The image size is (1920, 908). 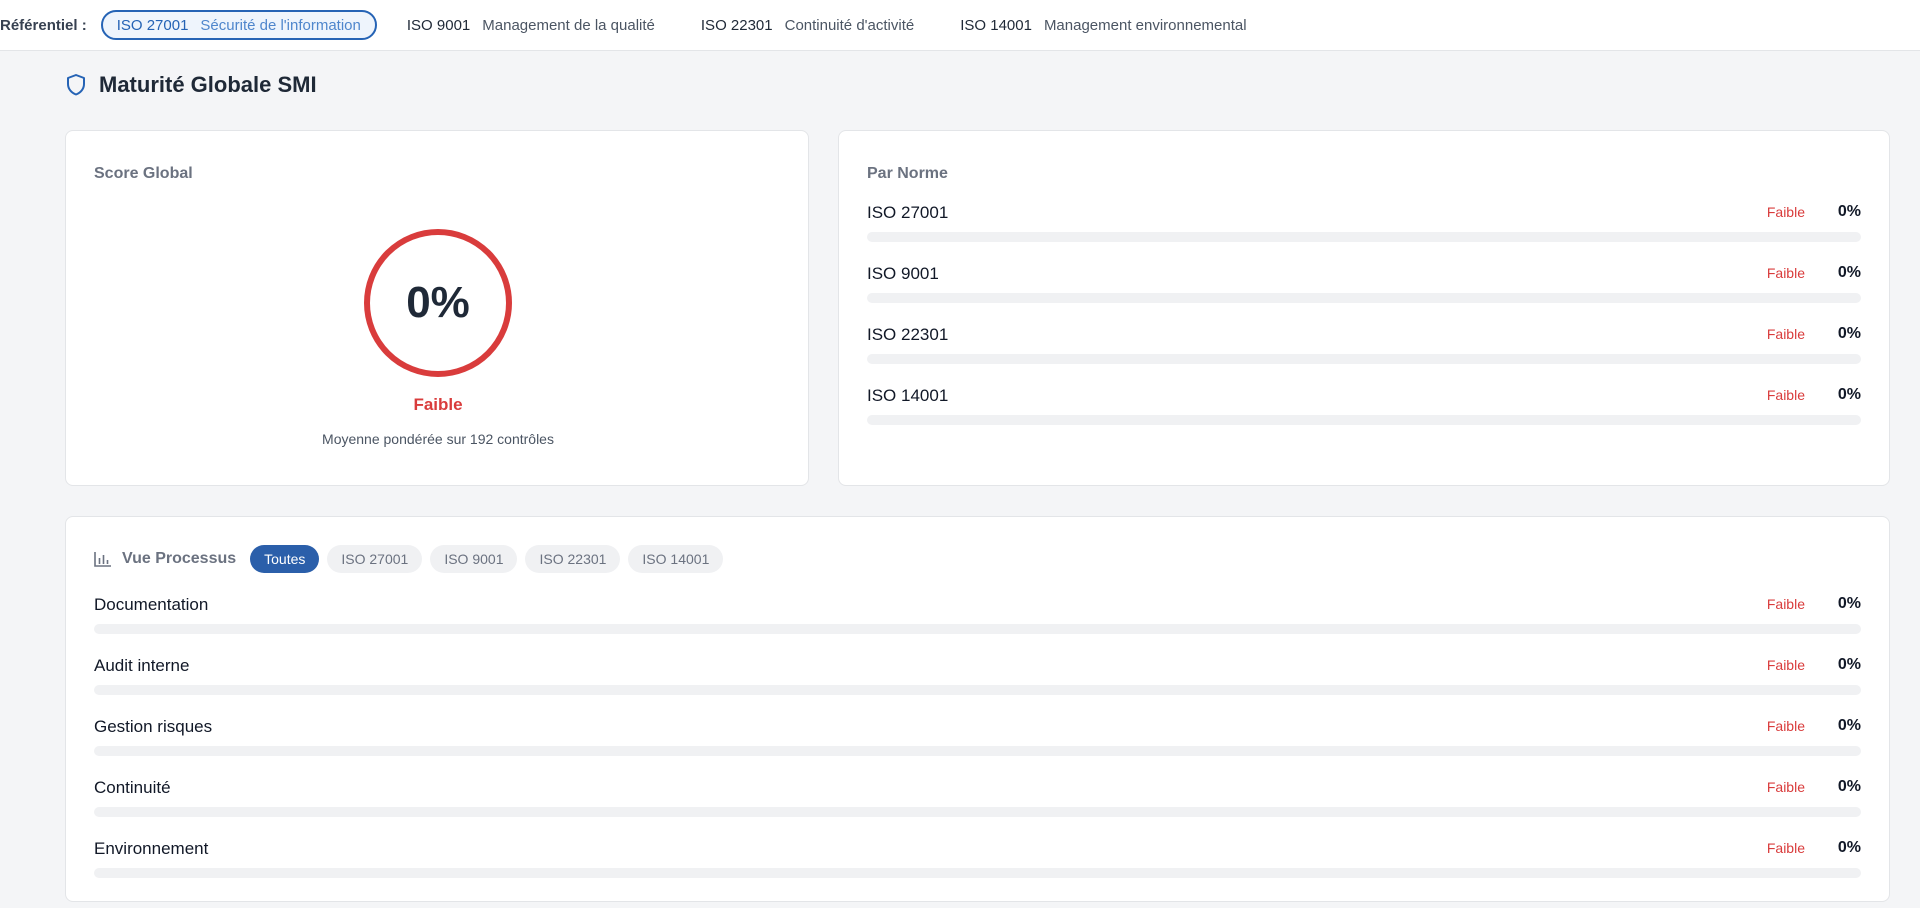 What do you see at coordinates (908, 395) in the screenshot?
I see `norm-label: ISO 14001` at bounding box center [908, 395].